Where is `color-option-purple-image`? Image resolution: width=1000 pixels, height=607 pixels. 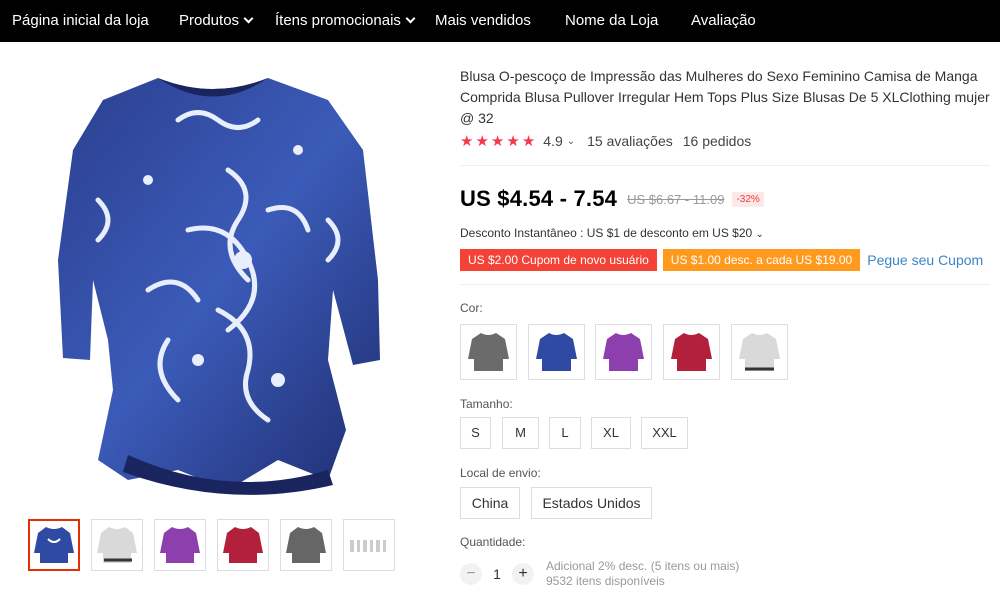 color-option-purple-image is located at coordinates (623, 352).